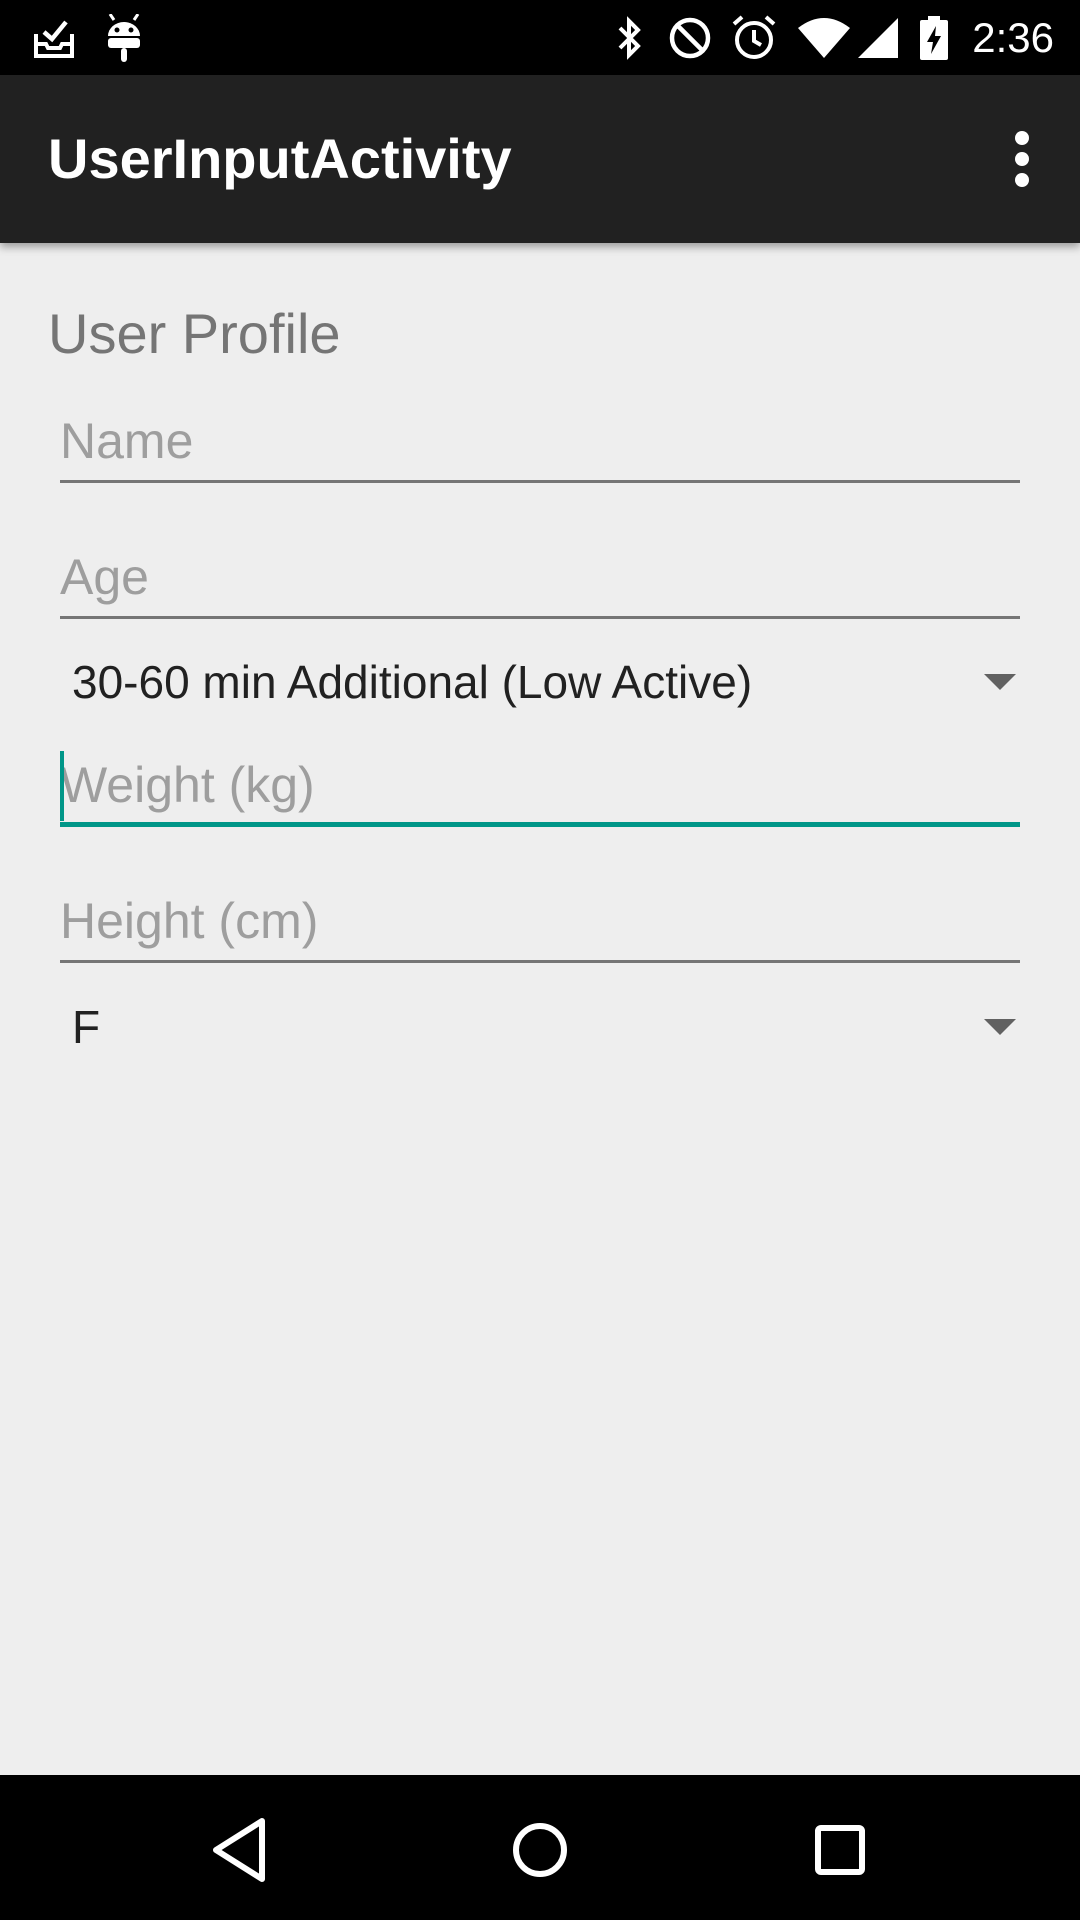 This screenshot has width=1080, height=1920. Describe the element at coordinates (412, 682) in the screenshot. I see `activity-level-value: 30-60 min Additional (Low Active)` at that location.